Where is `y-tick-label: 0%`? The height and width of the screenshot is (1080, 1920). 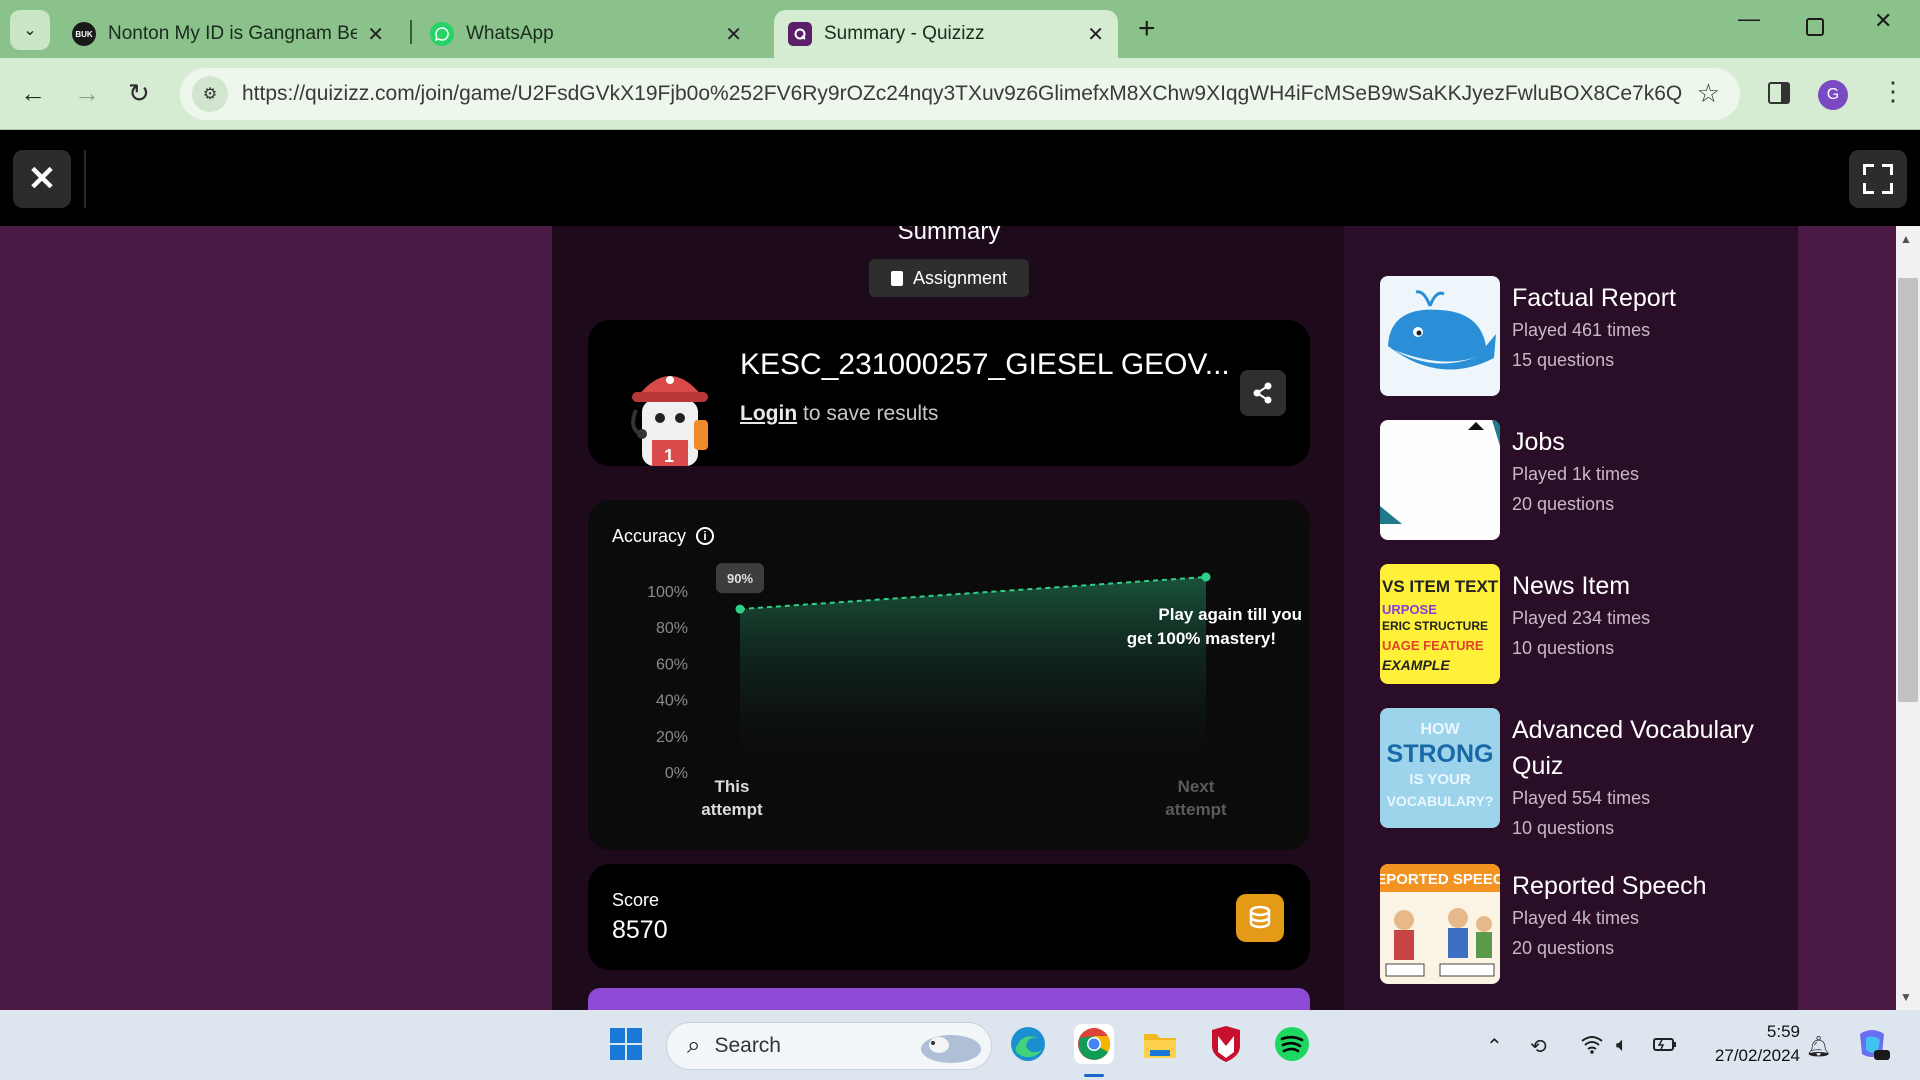
y-tick-label: 0% is located at coordinates (676, 773).